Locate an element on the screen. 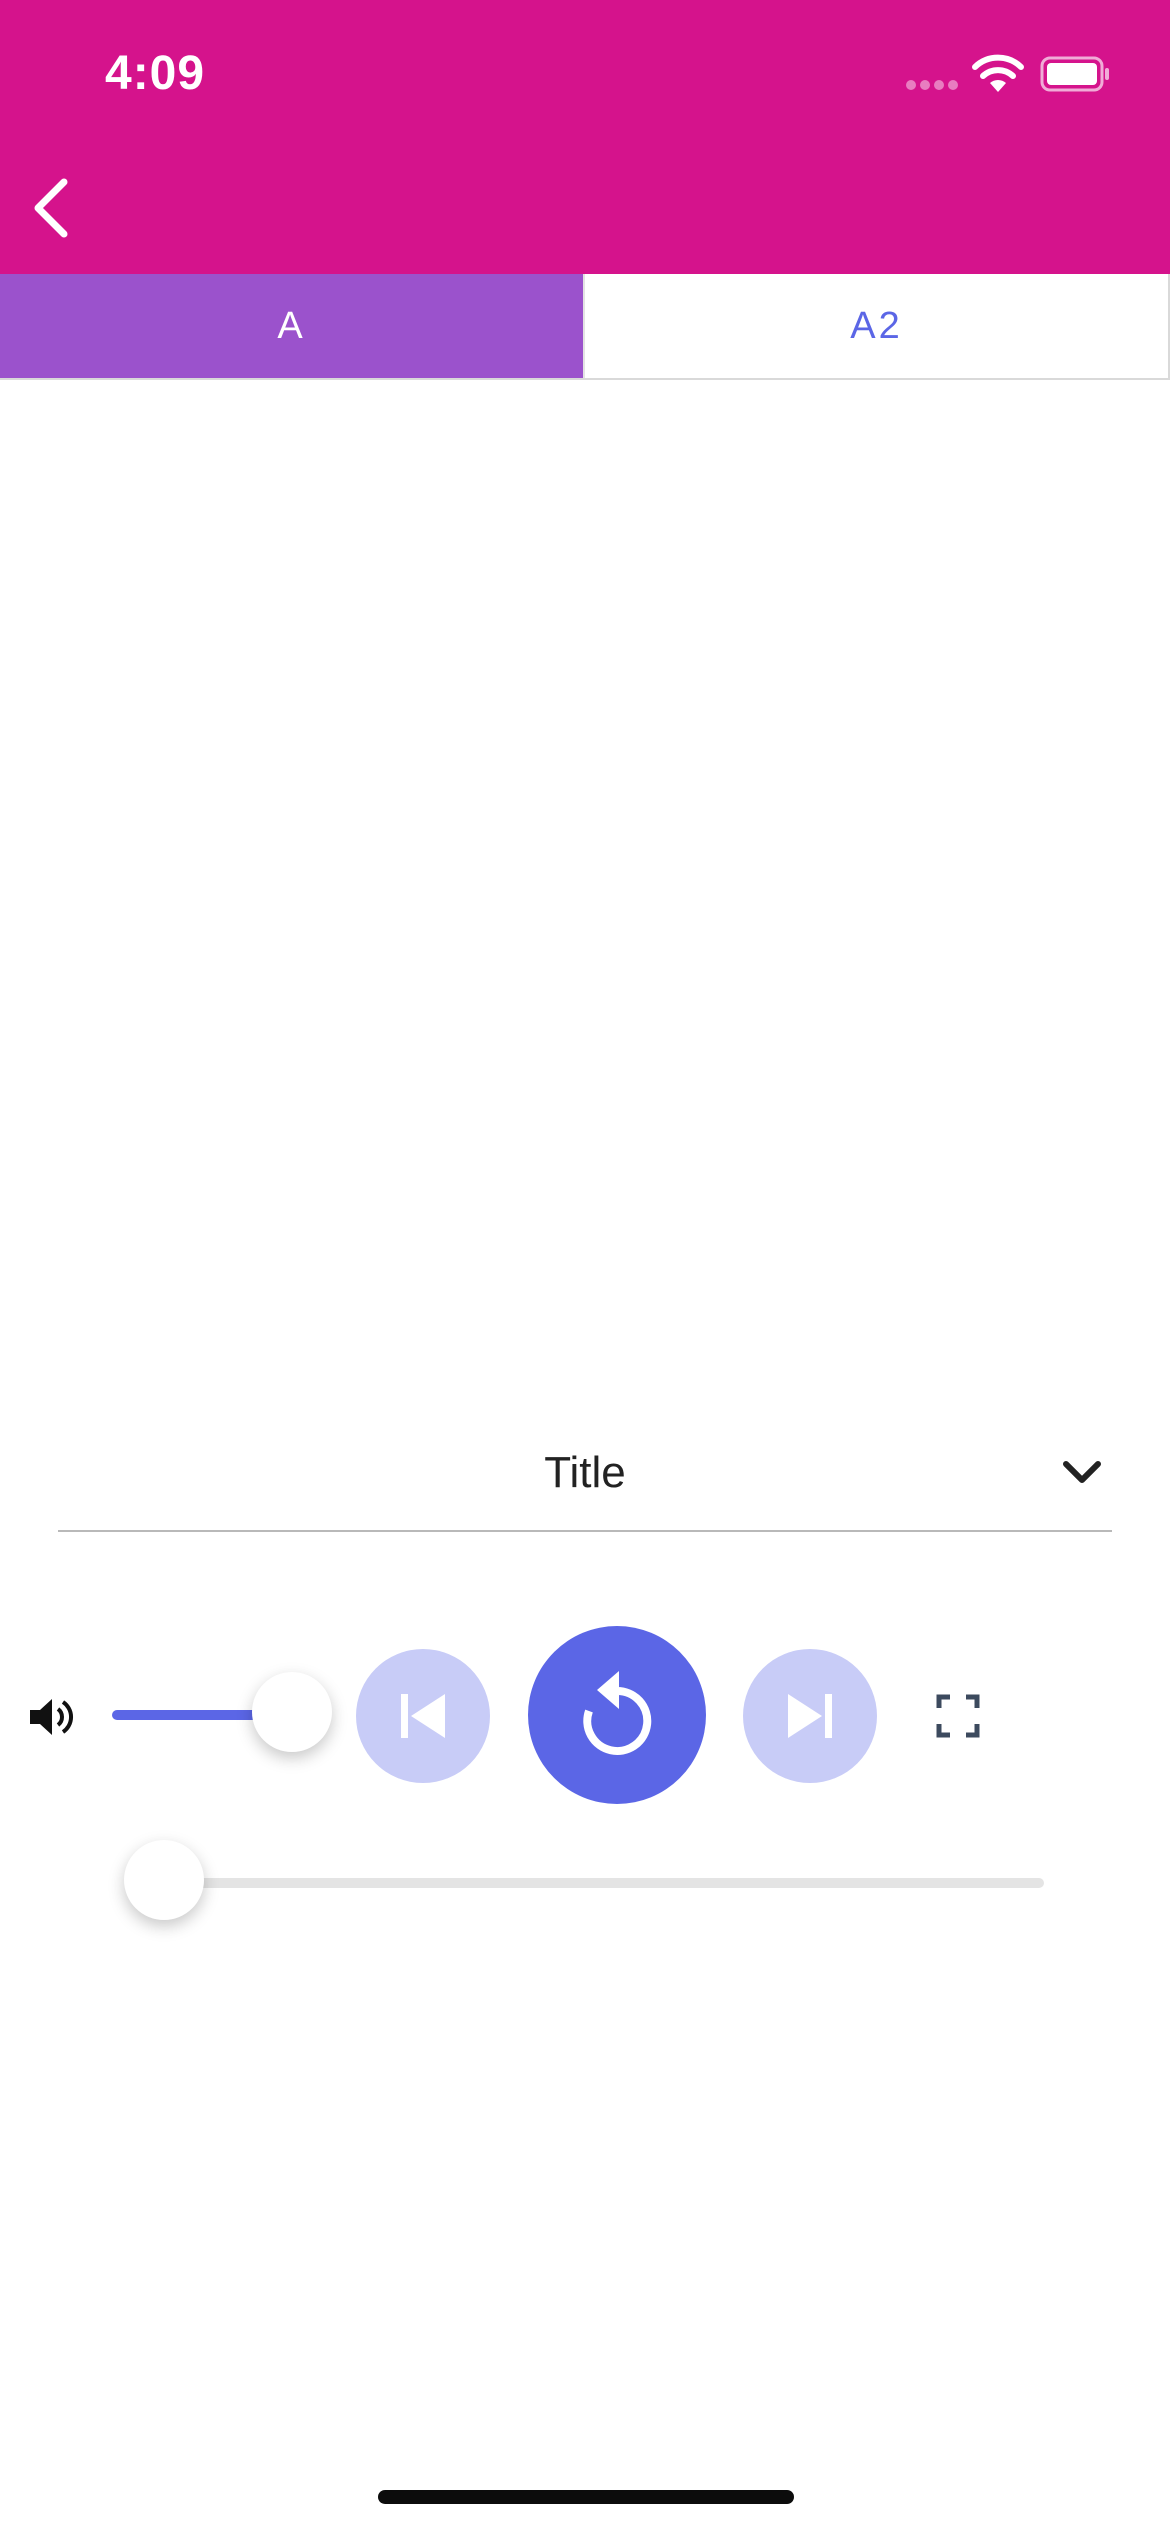 Image resolution: width=1170 pixels, height=2532 pixels. replay-icon is located at coordinates (617, 1713).